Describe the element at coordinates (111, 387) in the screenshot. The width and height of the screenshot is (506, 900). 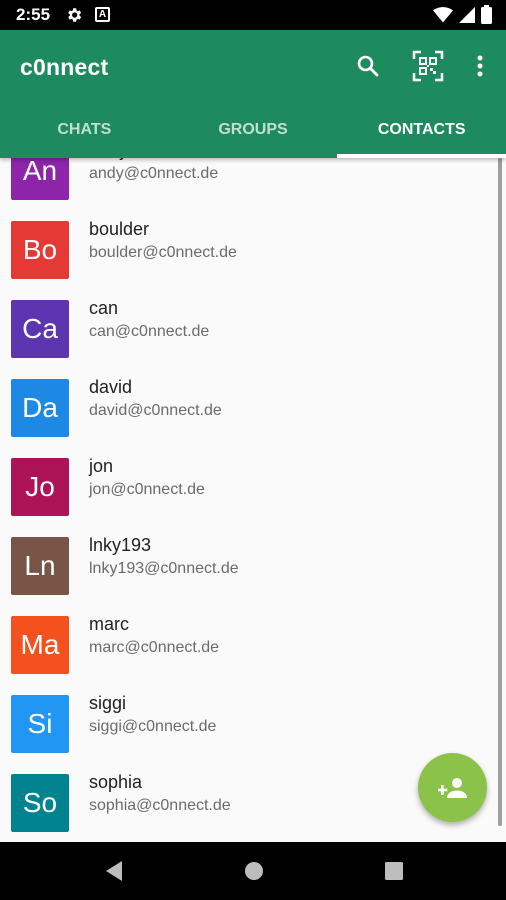
I see `contact-name: david` at that location.